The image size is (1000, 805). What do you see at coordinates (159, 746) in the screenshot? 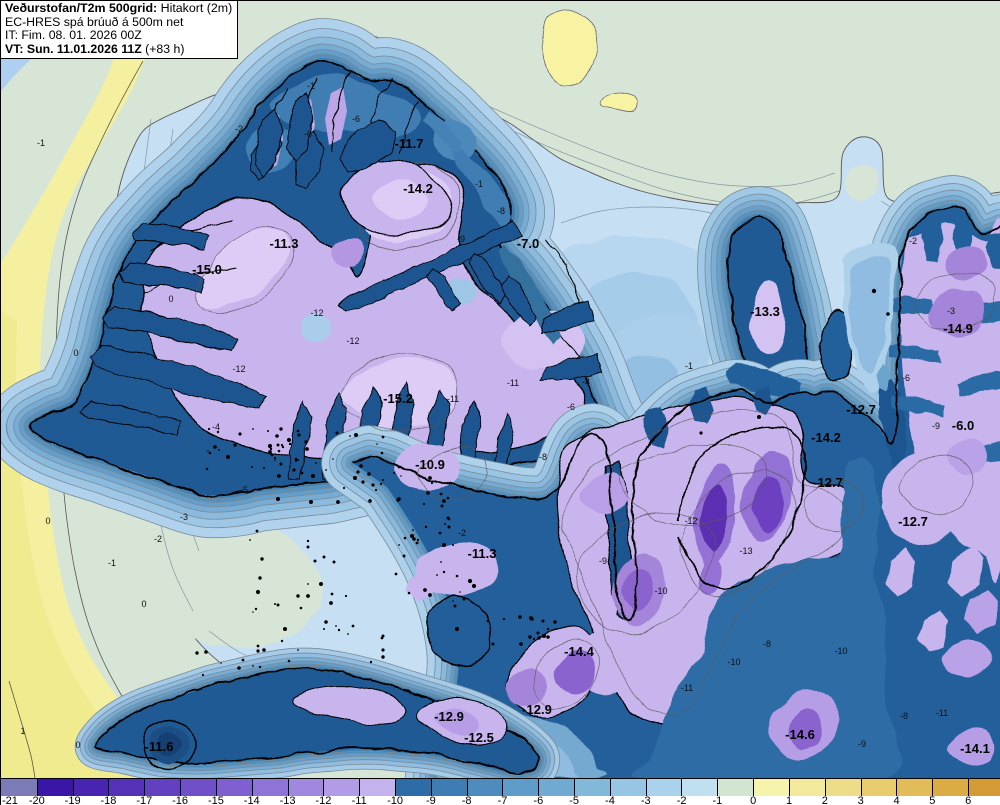
I see `svg-text: -11.6` at bounding box center [159, 746].